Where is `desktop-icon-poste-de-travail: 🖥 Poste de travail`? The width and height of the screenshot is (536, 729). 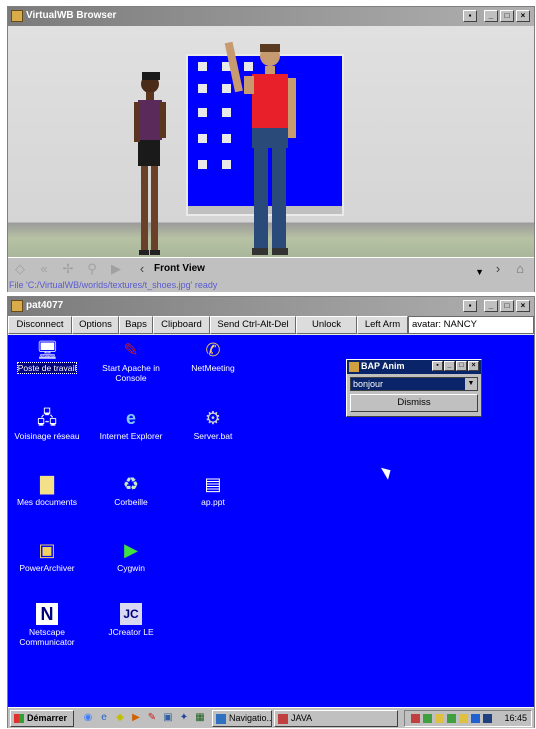 desktop-icon-poste-de-travail: 🖥 Poste de travail is located at coordinates (47, 356).